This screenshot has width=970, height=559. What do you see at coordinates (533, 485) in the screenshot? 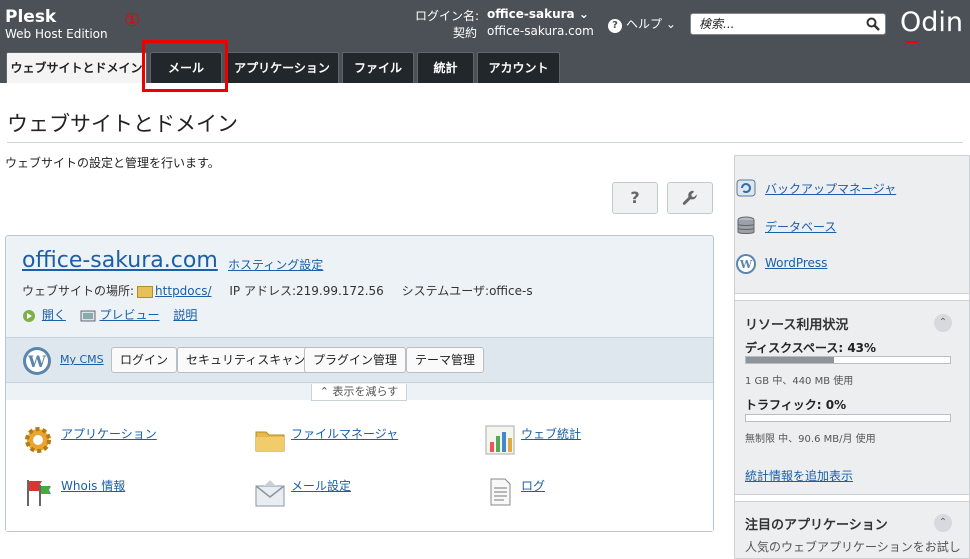
I see `logs-link: ログ` at bounding box center [533, 485].